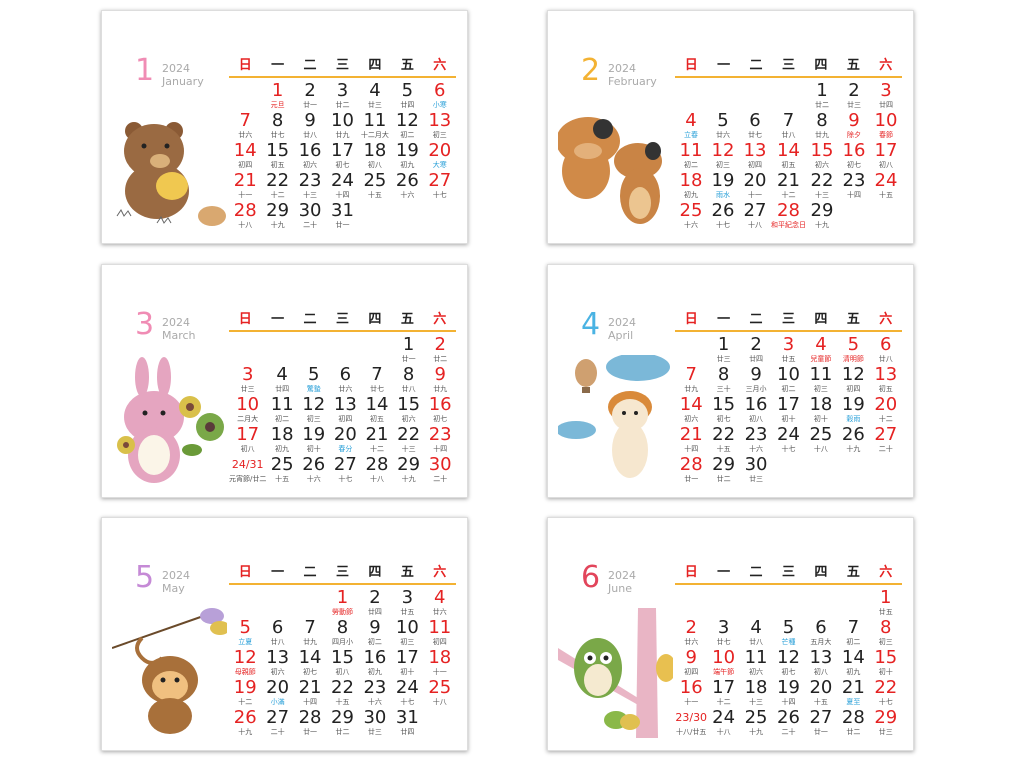 The height and width of the screenshot is (765, 1017). I want to click on day-cell: 3 廿五, so click(788, 350).